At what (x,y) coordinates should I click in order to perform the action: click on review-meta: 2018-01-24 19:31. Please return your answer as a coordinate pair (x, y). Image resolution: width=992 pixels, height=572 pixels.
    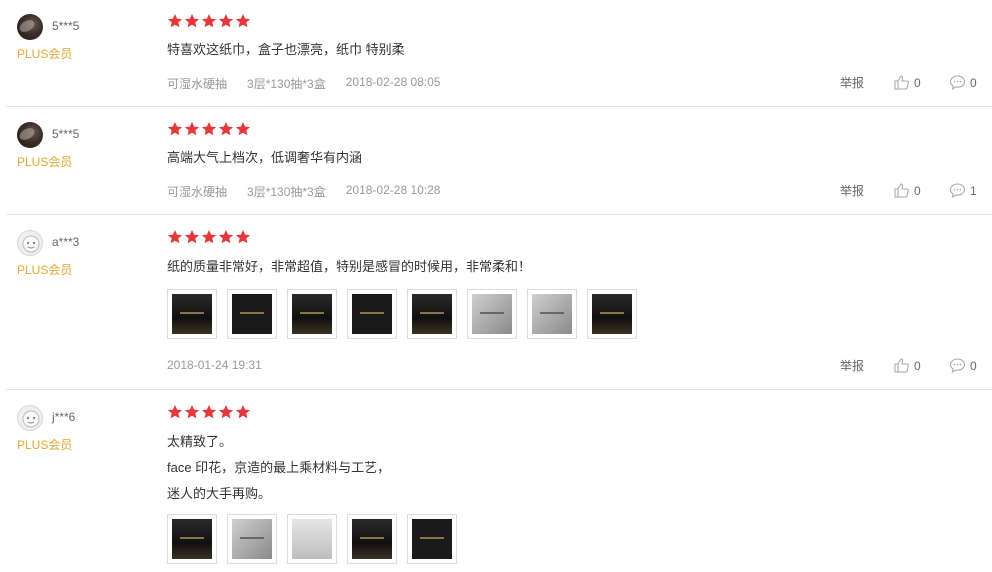
    Looking at the image, I should click on (214, 365).